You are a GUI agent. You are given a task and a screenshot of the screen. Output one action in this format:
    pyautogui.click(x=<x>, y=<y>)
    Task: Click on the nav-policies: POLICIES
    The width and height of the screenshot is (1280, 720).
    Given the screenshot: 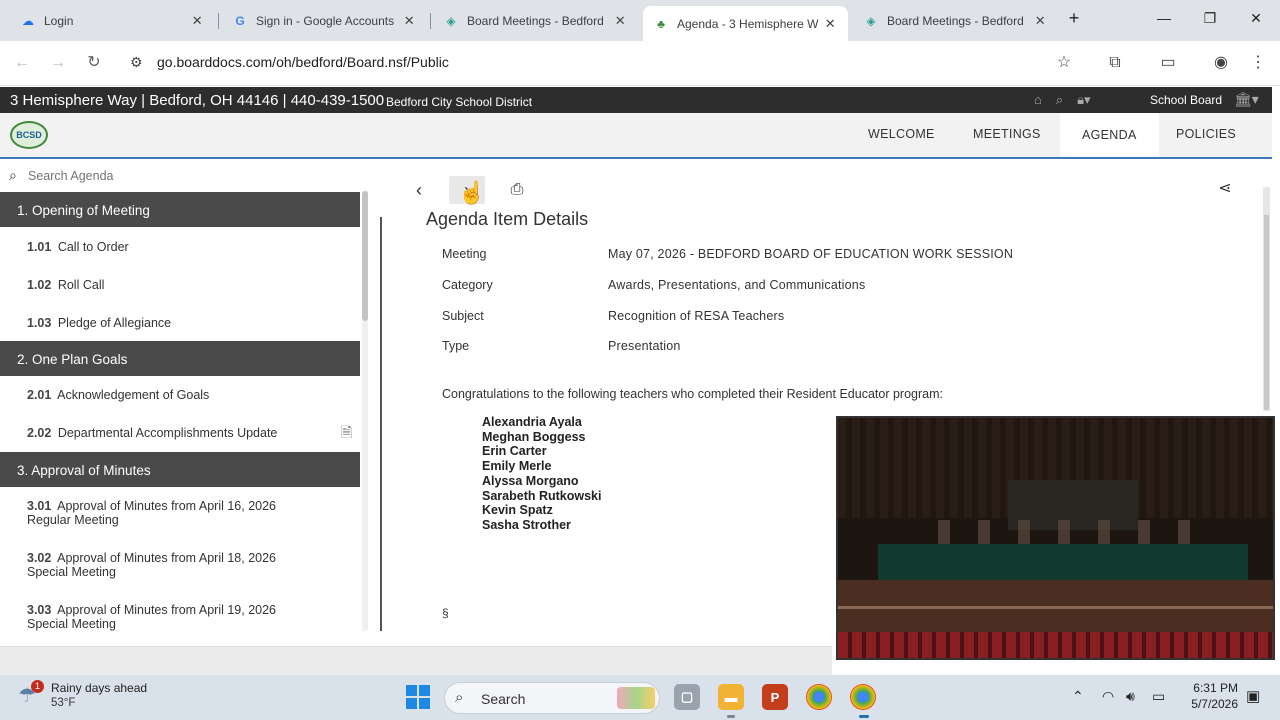 What is the action you would take?
    pyautogui.click(x=1206, y=134)
    